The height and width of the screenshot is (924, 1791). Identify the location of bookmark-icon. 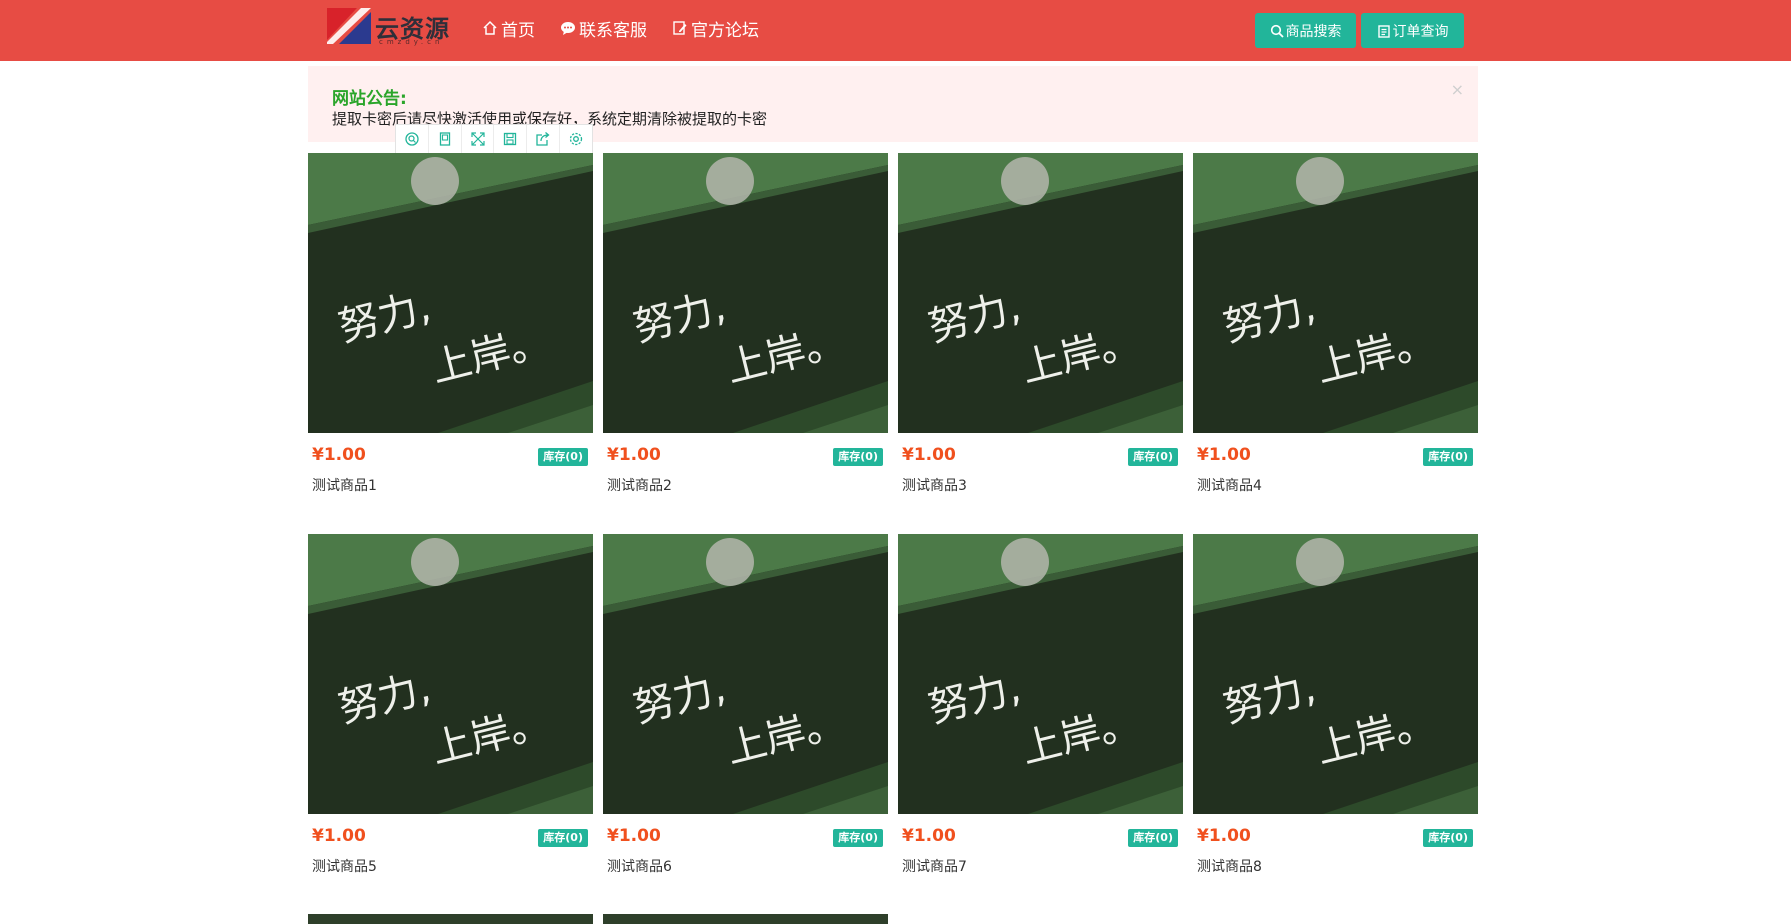
(444, 139).